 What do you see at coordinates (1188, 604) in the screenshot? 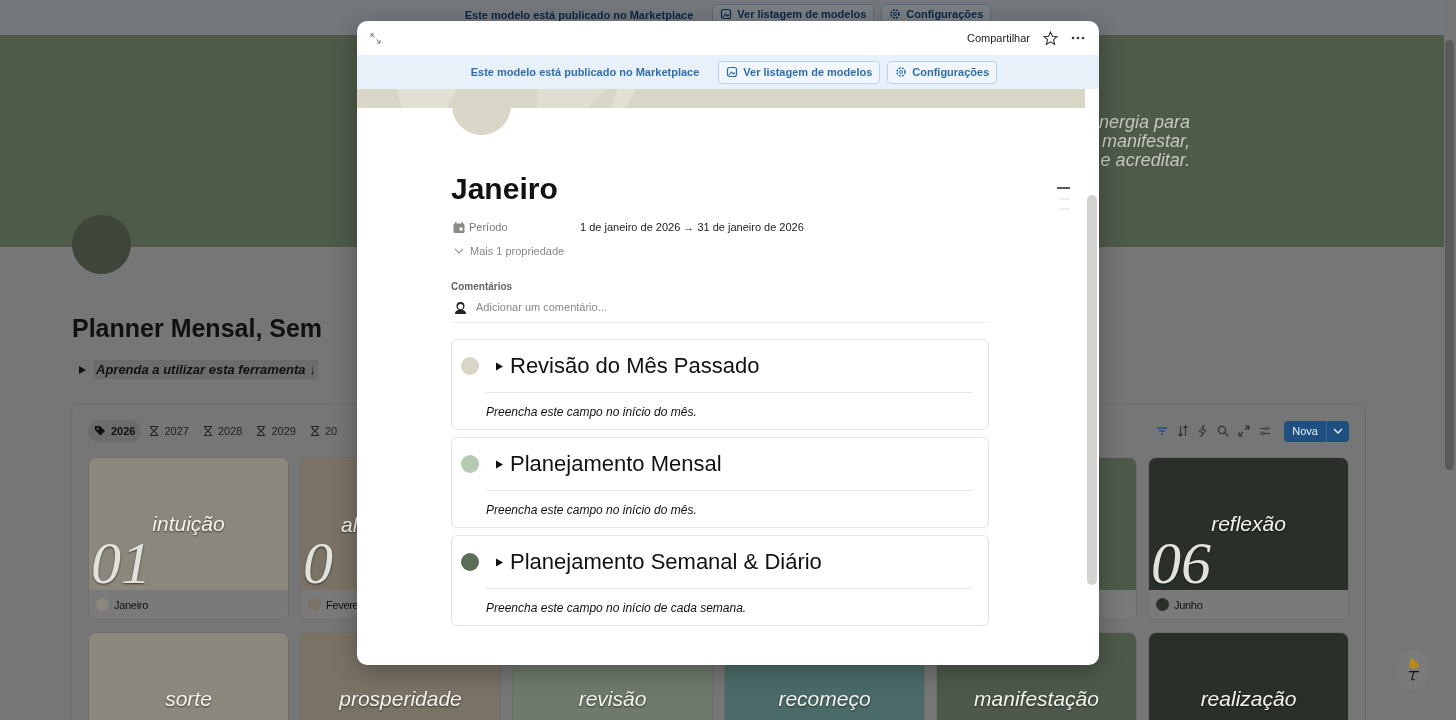
I see `card-title: Junho` at bounding box center [1188, 604].